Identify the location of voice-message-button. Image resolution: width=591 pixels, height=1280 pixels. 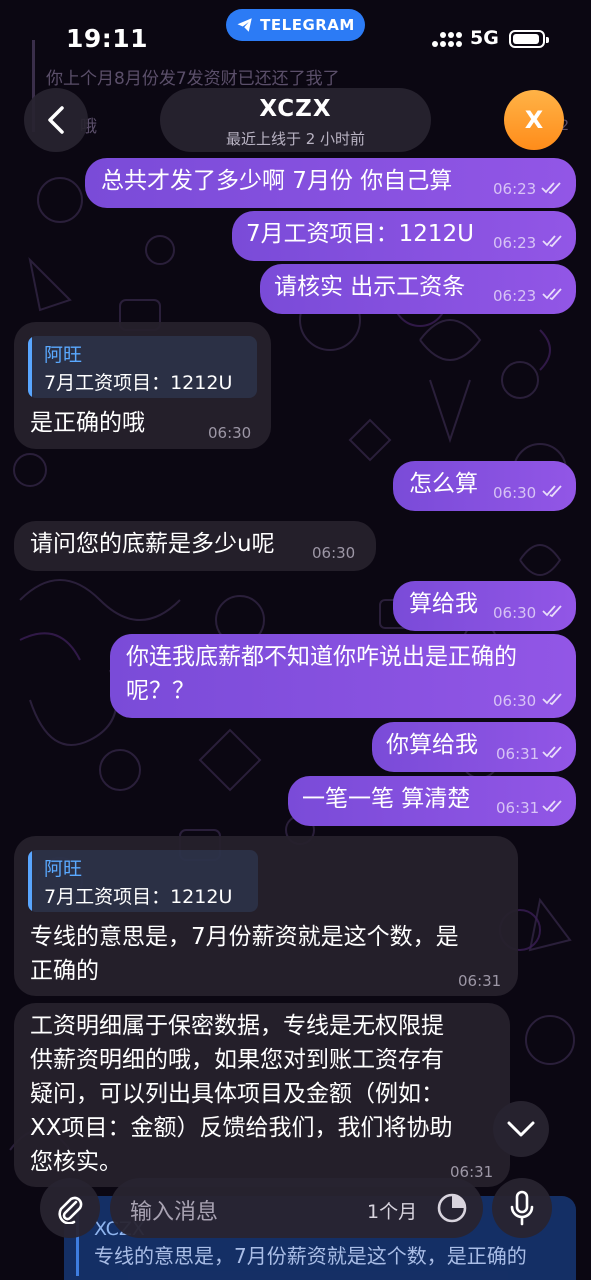
(522, 1208).